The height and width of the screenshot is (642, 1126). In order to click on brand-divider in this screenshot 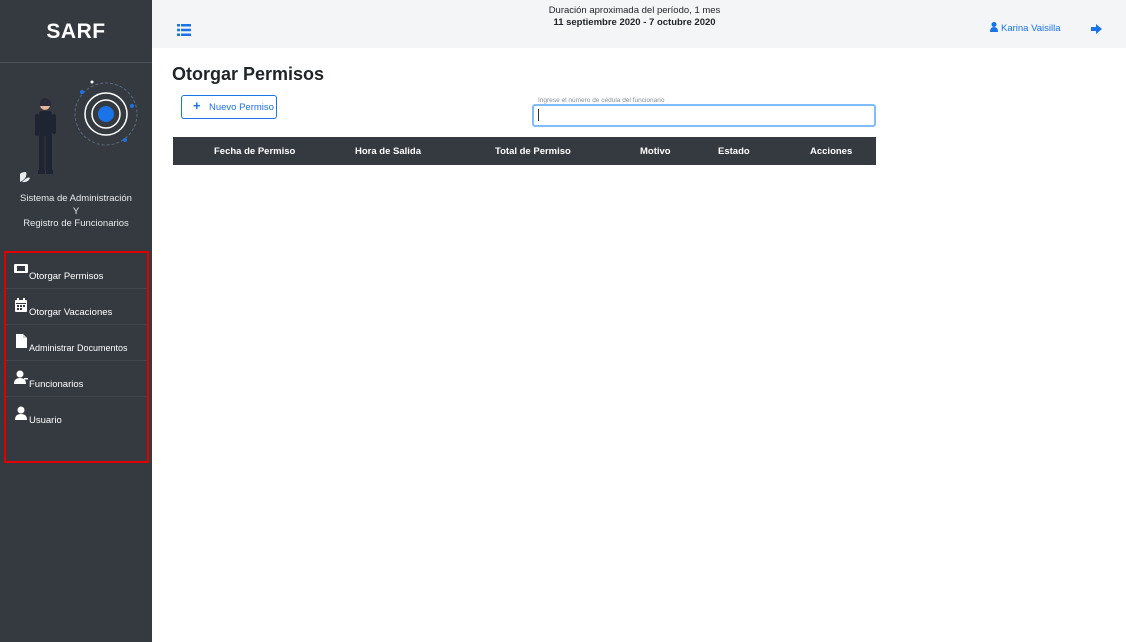, I will do `click(76, 62)`.